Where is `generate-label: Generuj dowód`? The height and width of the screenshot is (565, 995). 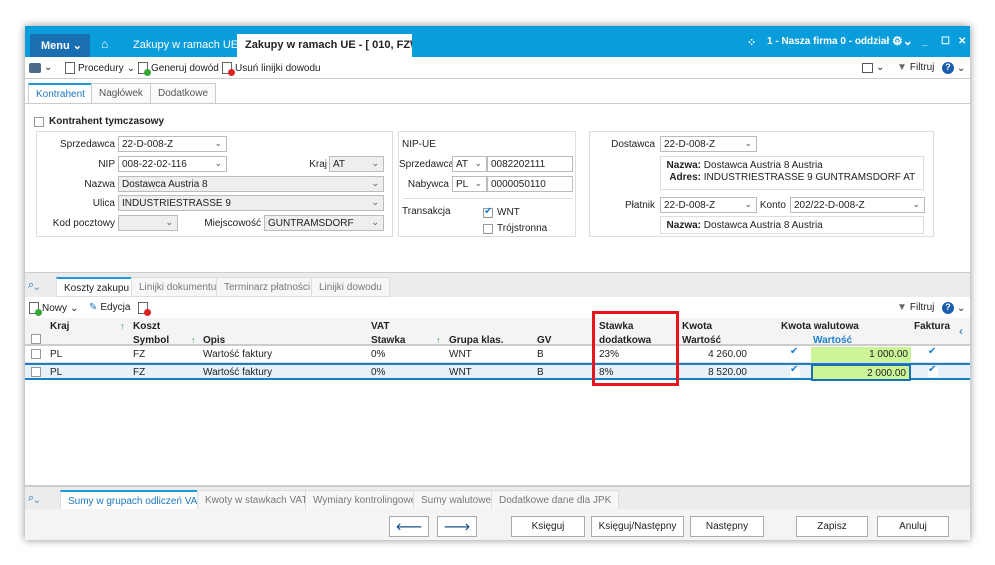
generate-label: Generuj dowód is located at coordinates (185, 68).